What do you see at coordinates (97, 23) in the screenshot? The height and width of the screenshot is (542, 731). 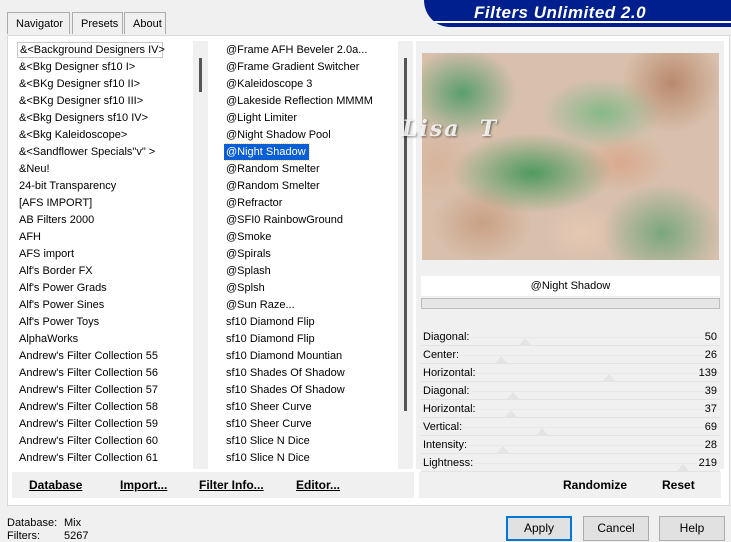 I see `tab-presets: Presets` at bounding box center [97, 23].